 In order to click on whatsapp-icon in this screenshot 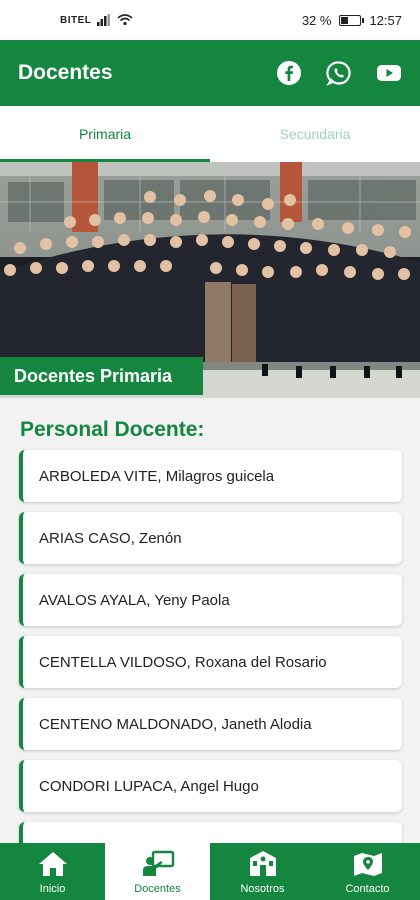, I will do `click(339, 73)`.